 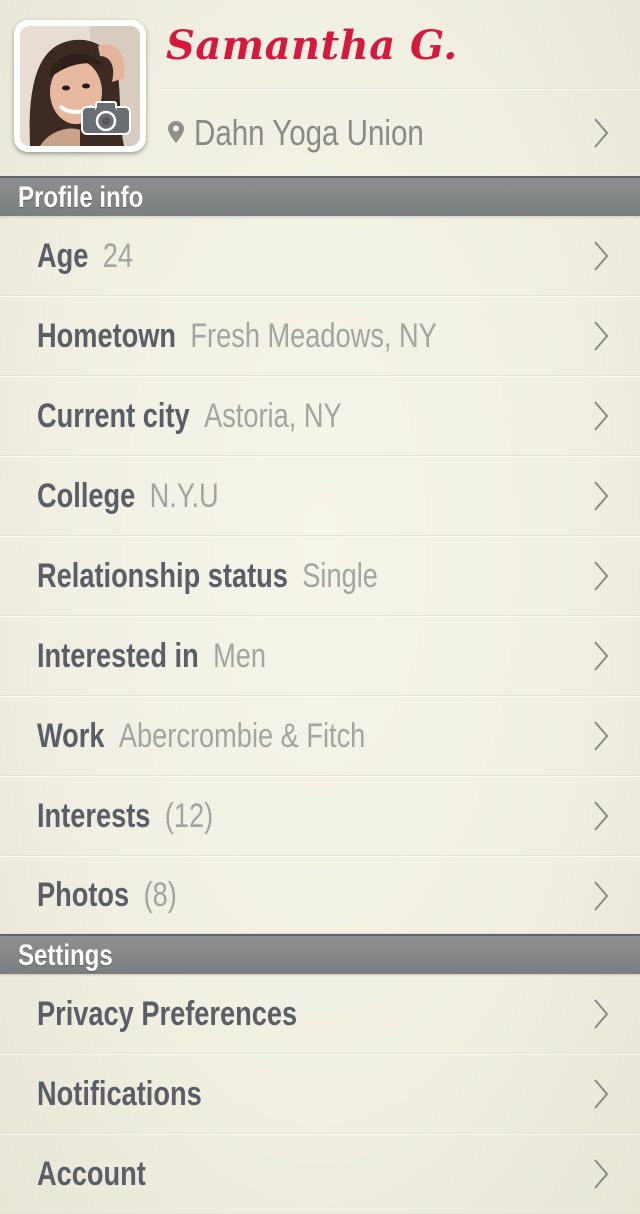 What do you see at coordinates (320, 656) in the screenshot?
I see `profile-row-interested-in: Interested in Men` at bounding box center [320, 656].